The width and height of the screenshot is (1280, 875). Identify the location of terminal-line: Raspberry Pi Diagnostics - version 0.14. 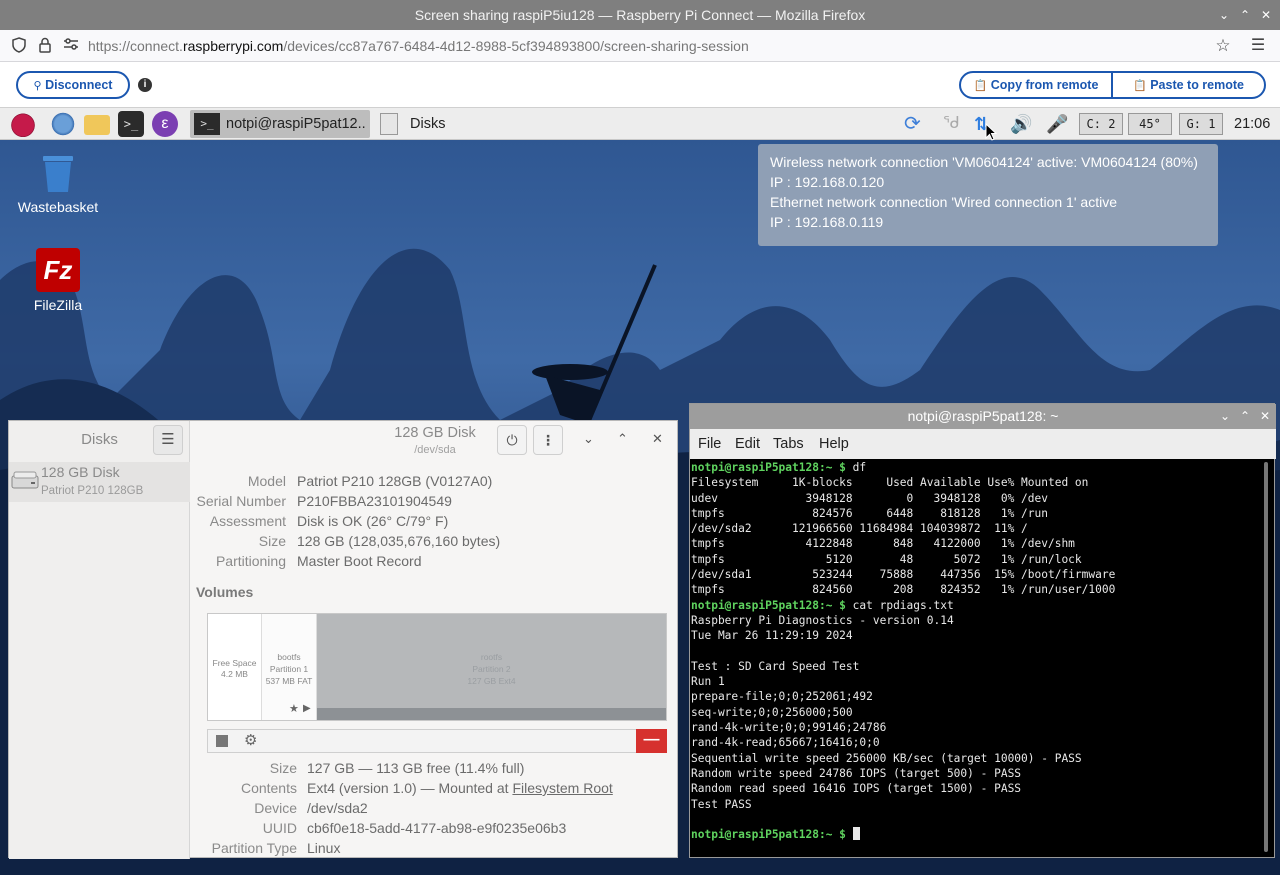
(976, 620).